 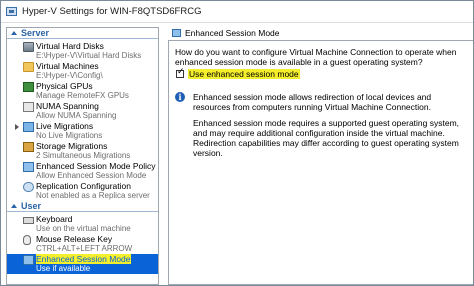 What do you see at coordinates (28, 147) in the screenshot?
I see `storage-icon` at bounding box center [28, 147].